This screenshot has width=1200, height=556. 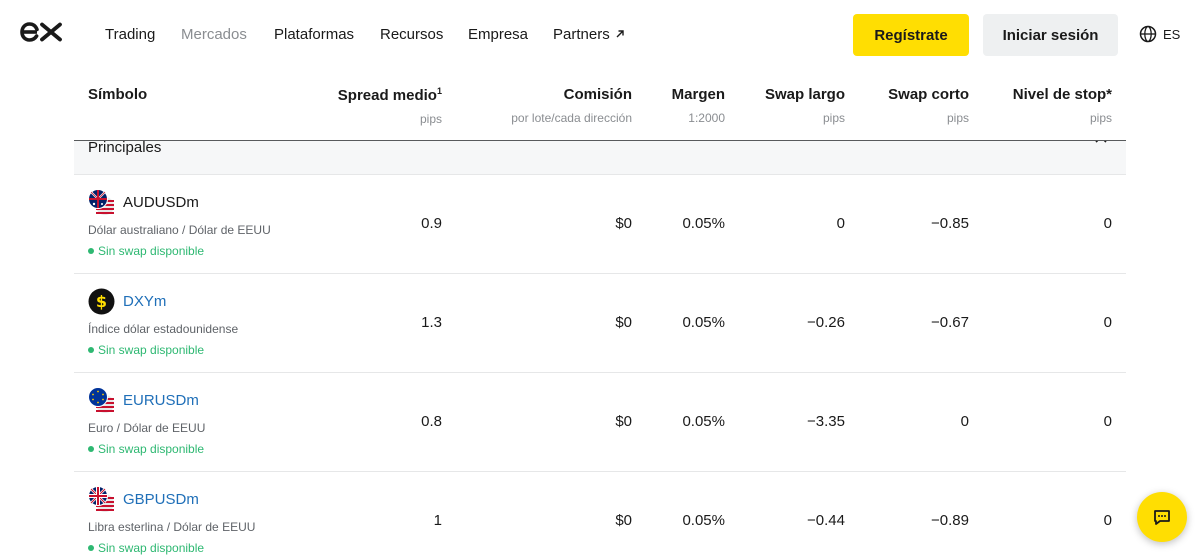 I want to click on header-comision-title: Comisión, so click(x=597, y=94).